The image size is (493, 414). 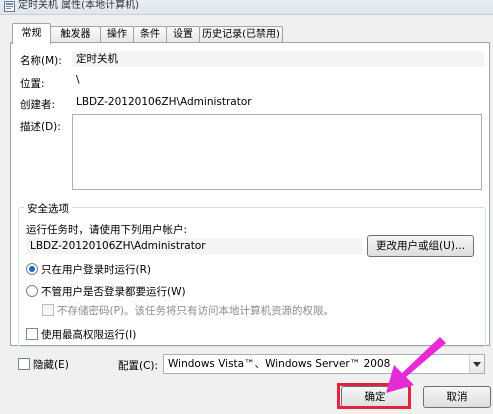 What do you see at coordinates (78, 5) in the screenshot?
I see `window-title: 定时关机 属性(本地计算机)` at bounding box center [78, 5].